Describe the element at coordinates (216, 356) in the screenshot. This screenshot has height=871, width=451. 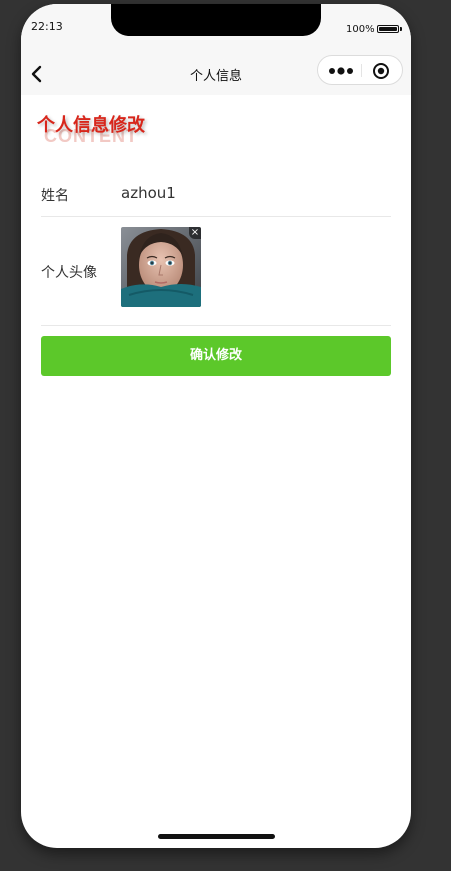
I see `confirm-button: 确认修改` at that location.